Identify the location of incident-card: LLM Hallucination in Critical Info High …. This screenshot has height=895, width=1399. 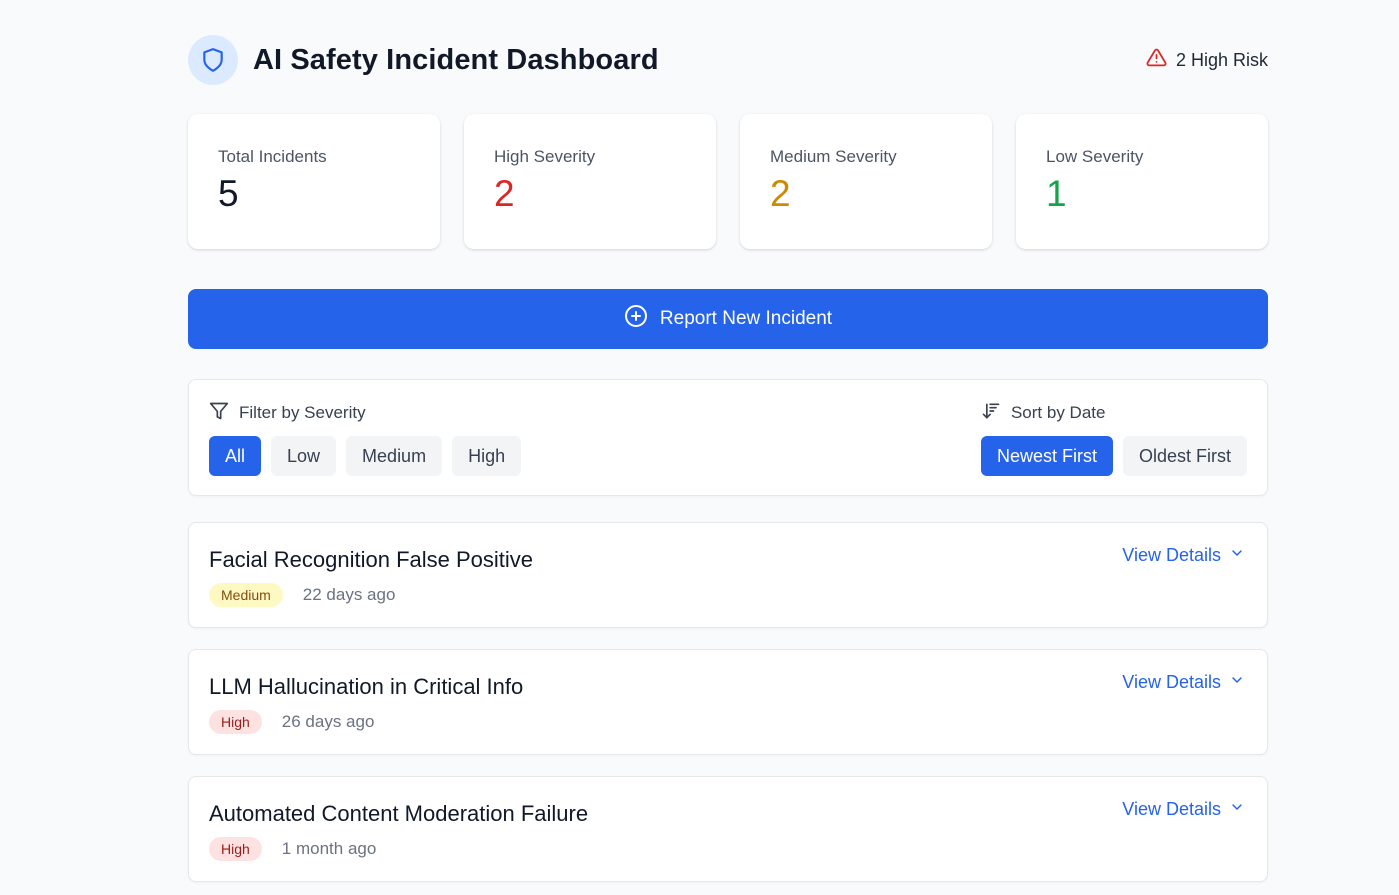
(728, 702).